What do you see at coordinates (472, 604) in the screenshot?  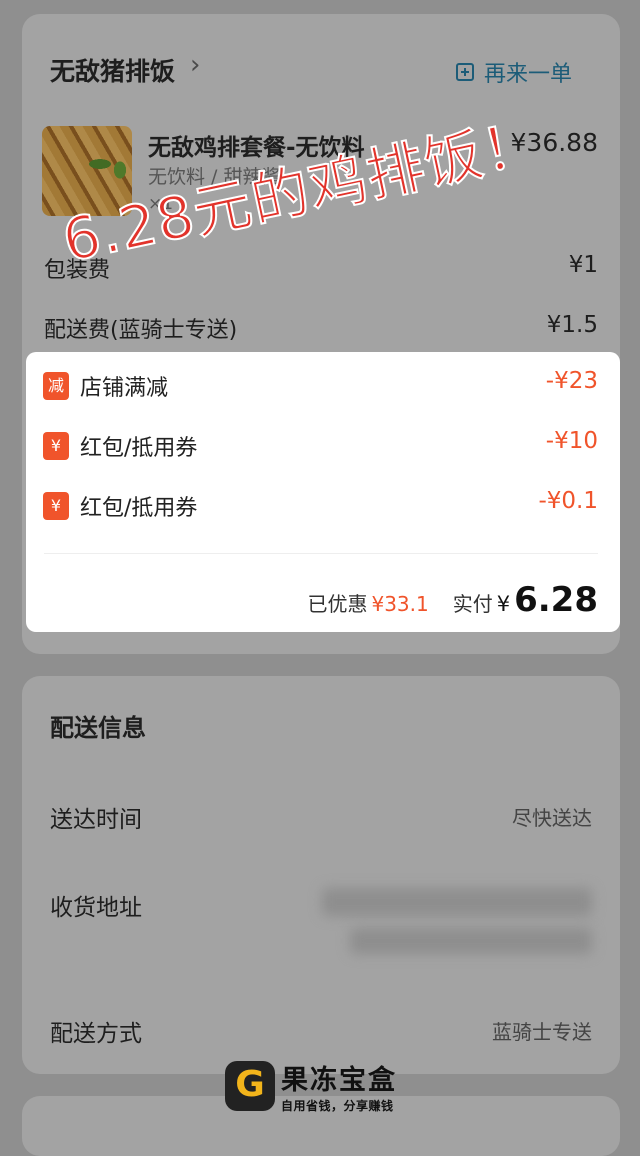 I see `paid-label: 实付` at bounding box center [472, 604].